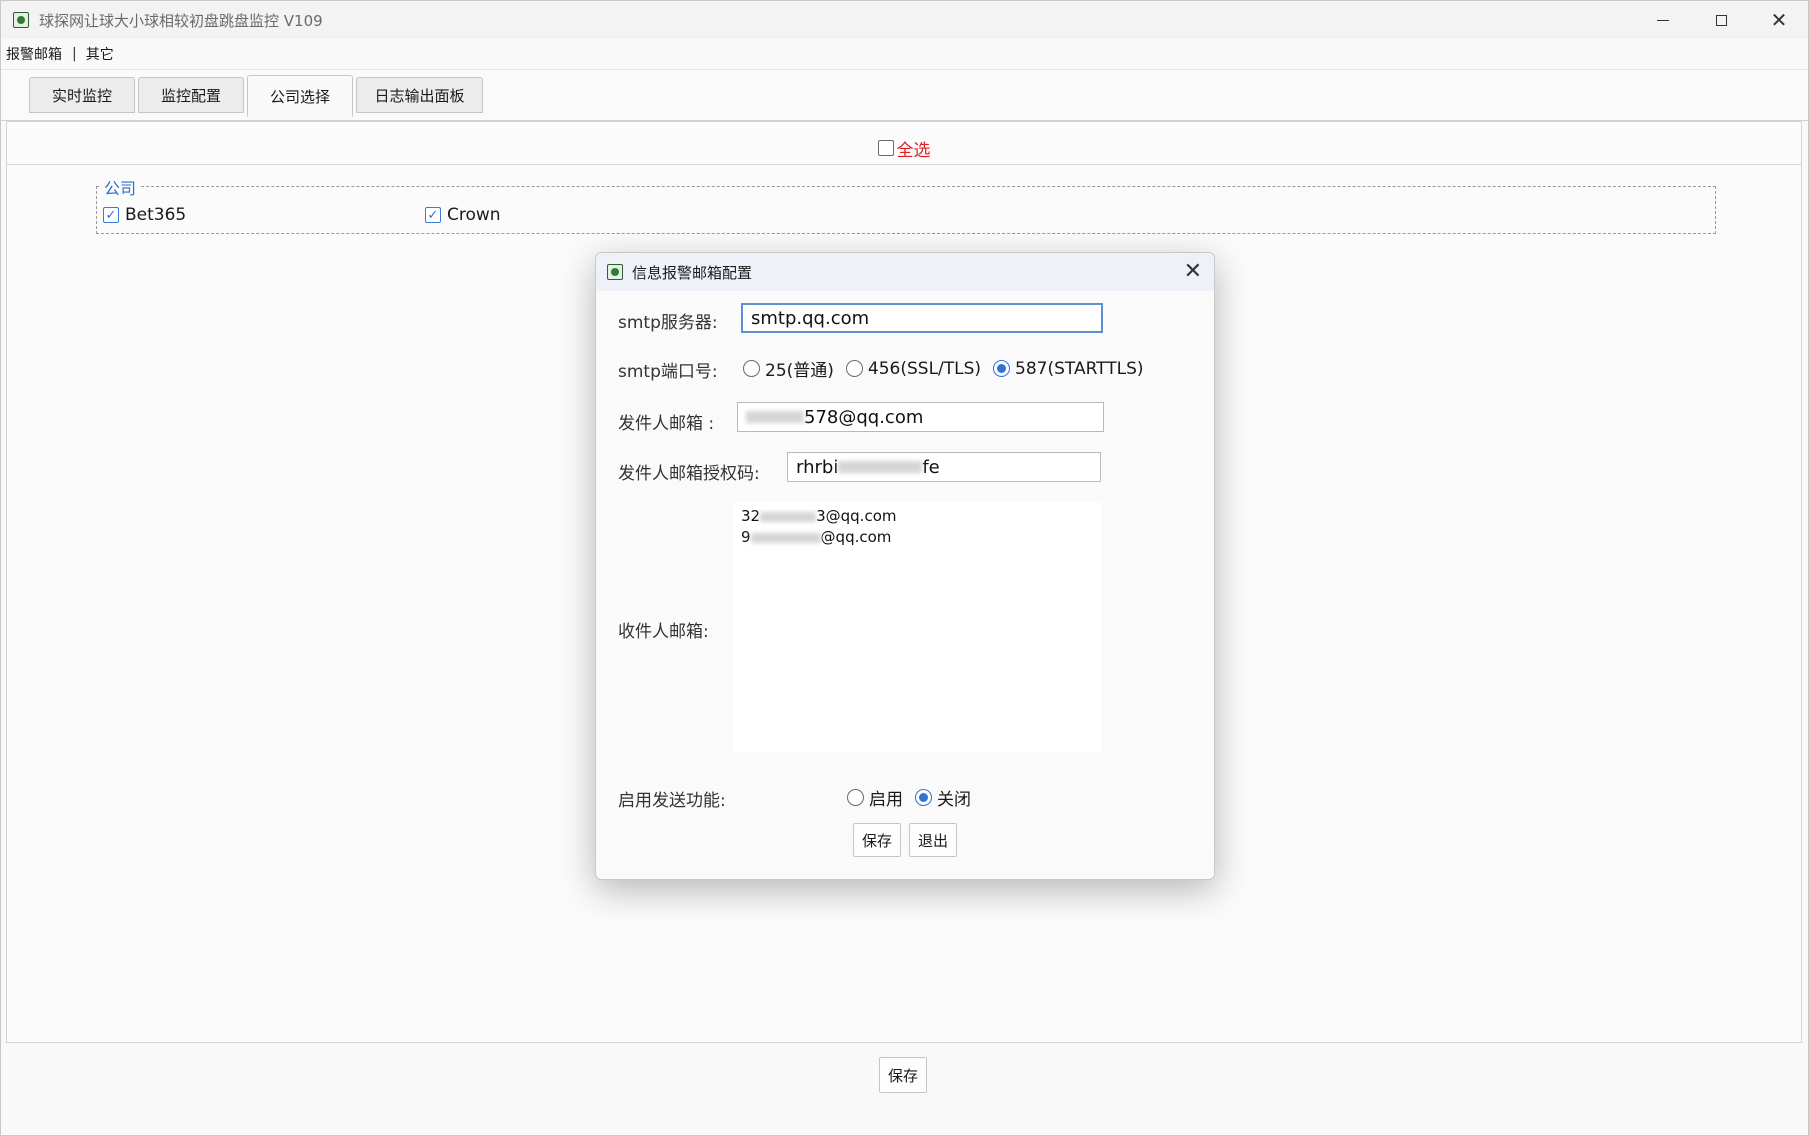 This screenshot has width=1809, height=1136. I want to click on window-controls: ✕, so click(1721, 20).